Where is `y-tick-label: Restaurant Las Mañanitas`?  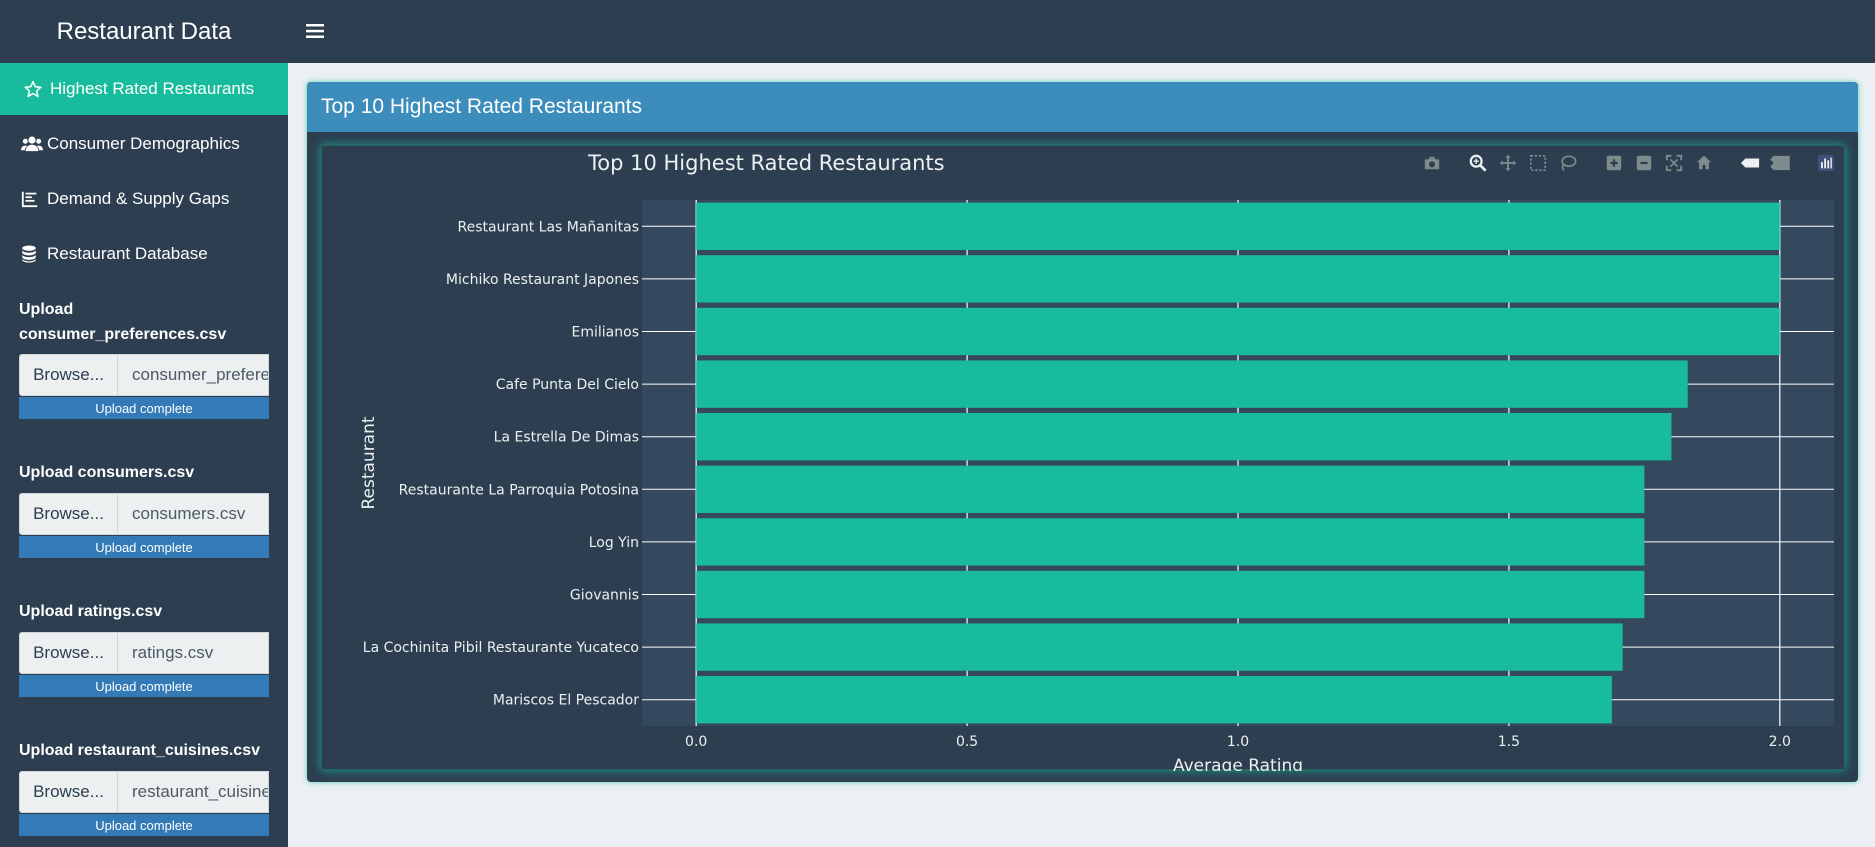 y-tick-label: Restaurant Las Mañanitas is located at coordinates (548, 227).